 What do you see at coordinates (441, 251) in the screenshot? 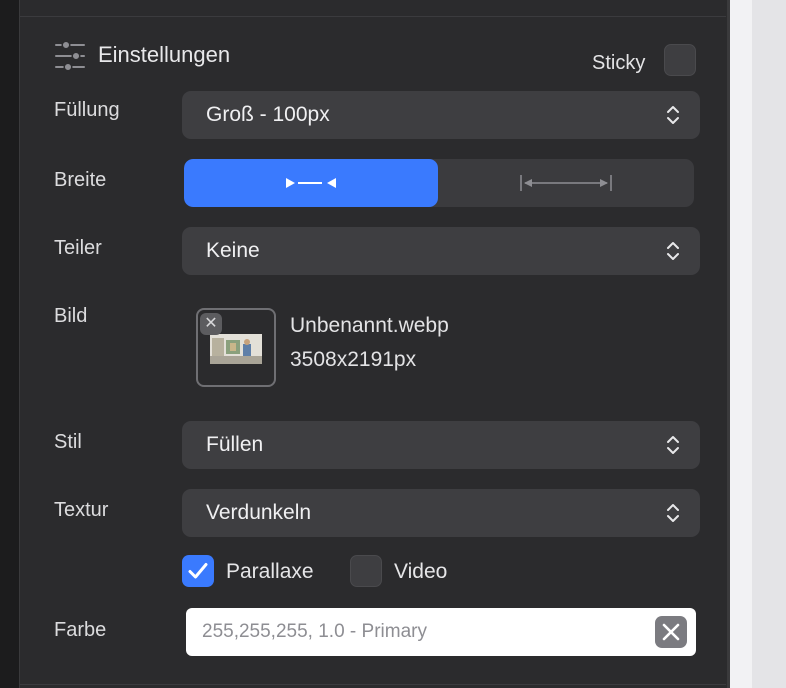
I see `teiler-select: Keine` at bounding box center [441, 251].